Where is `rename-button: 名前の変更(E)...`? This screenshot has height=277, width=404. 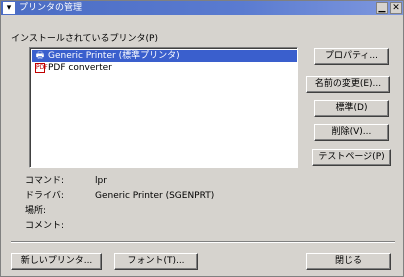 rename-button: 名前の変更(E)... is located at coordinates (348, 84).